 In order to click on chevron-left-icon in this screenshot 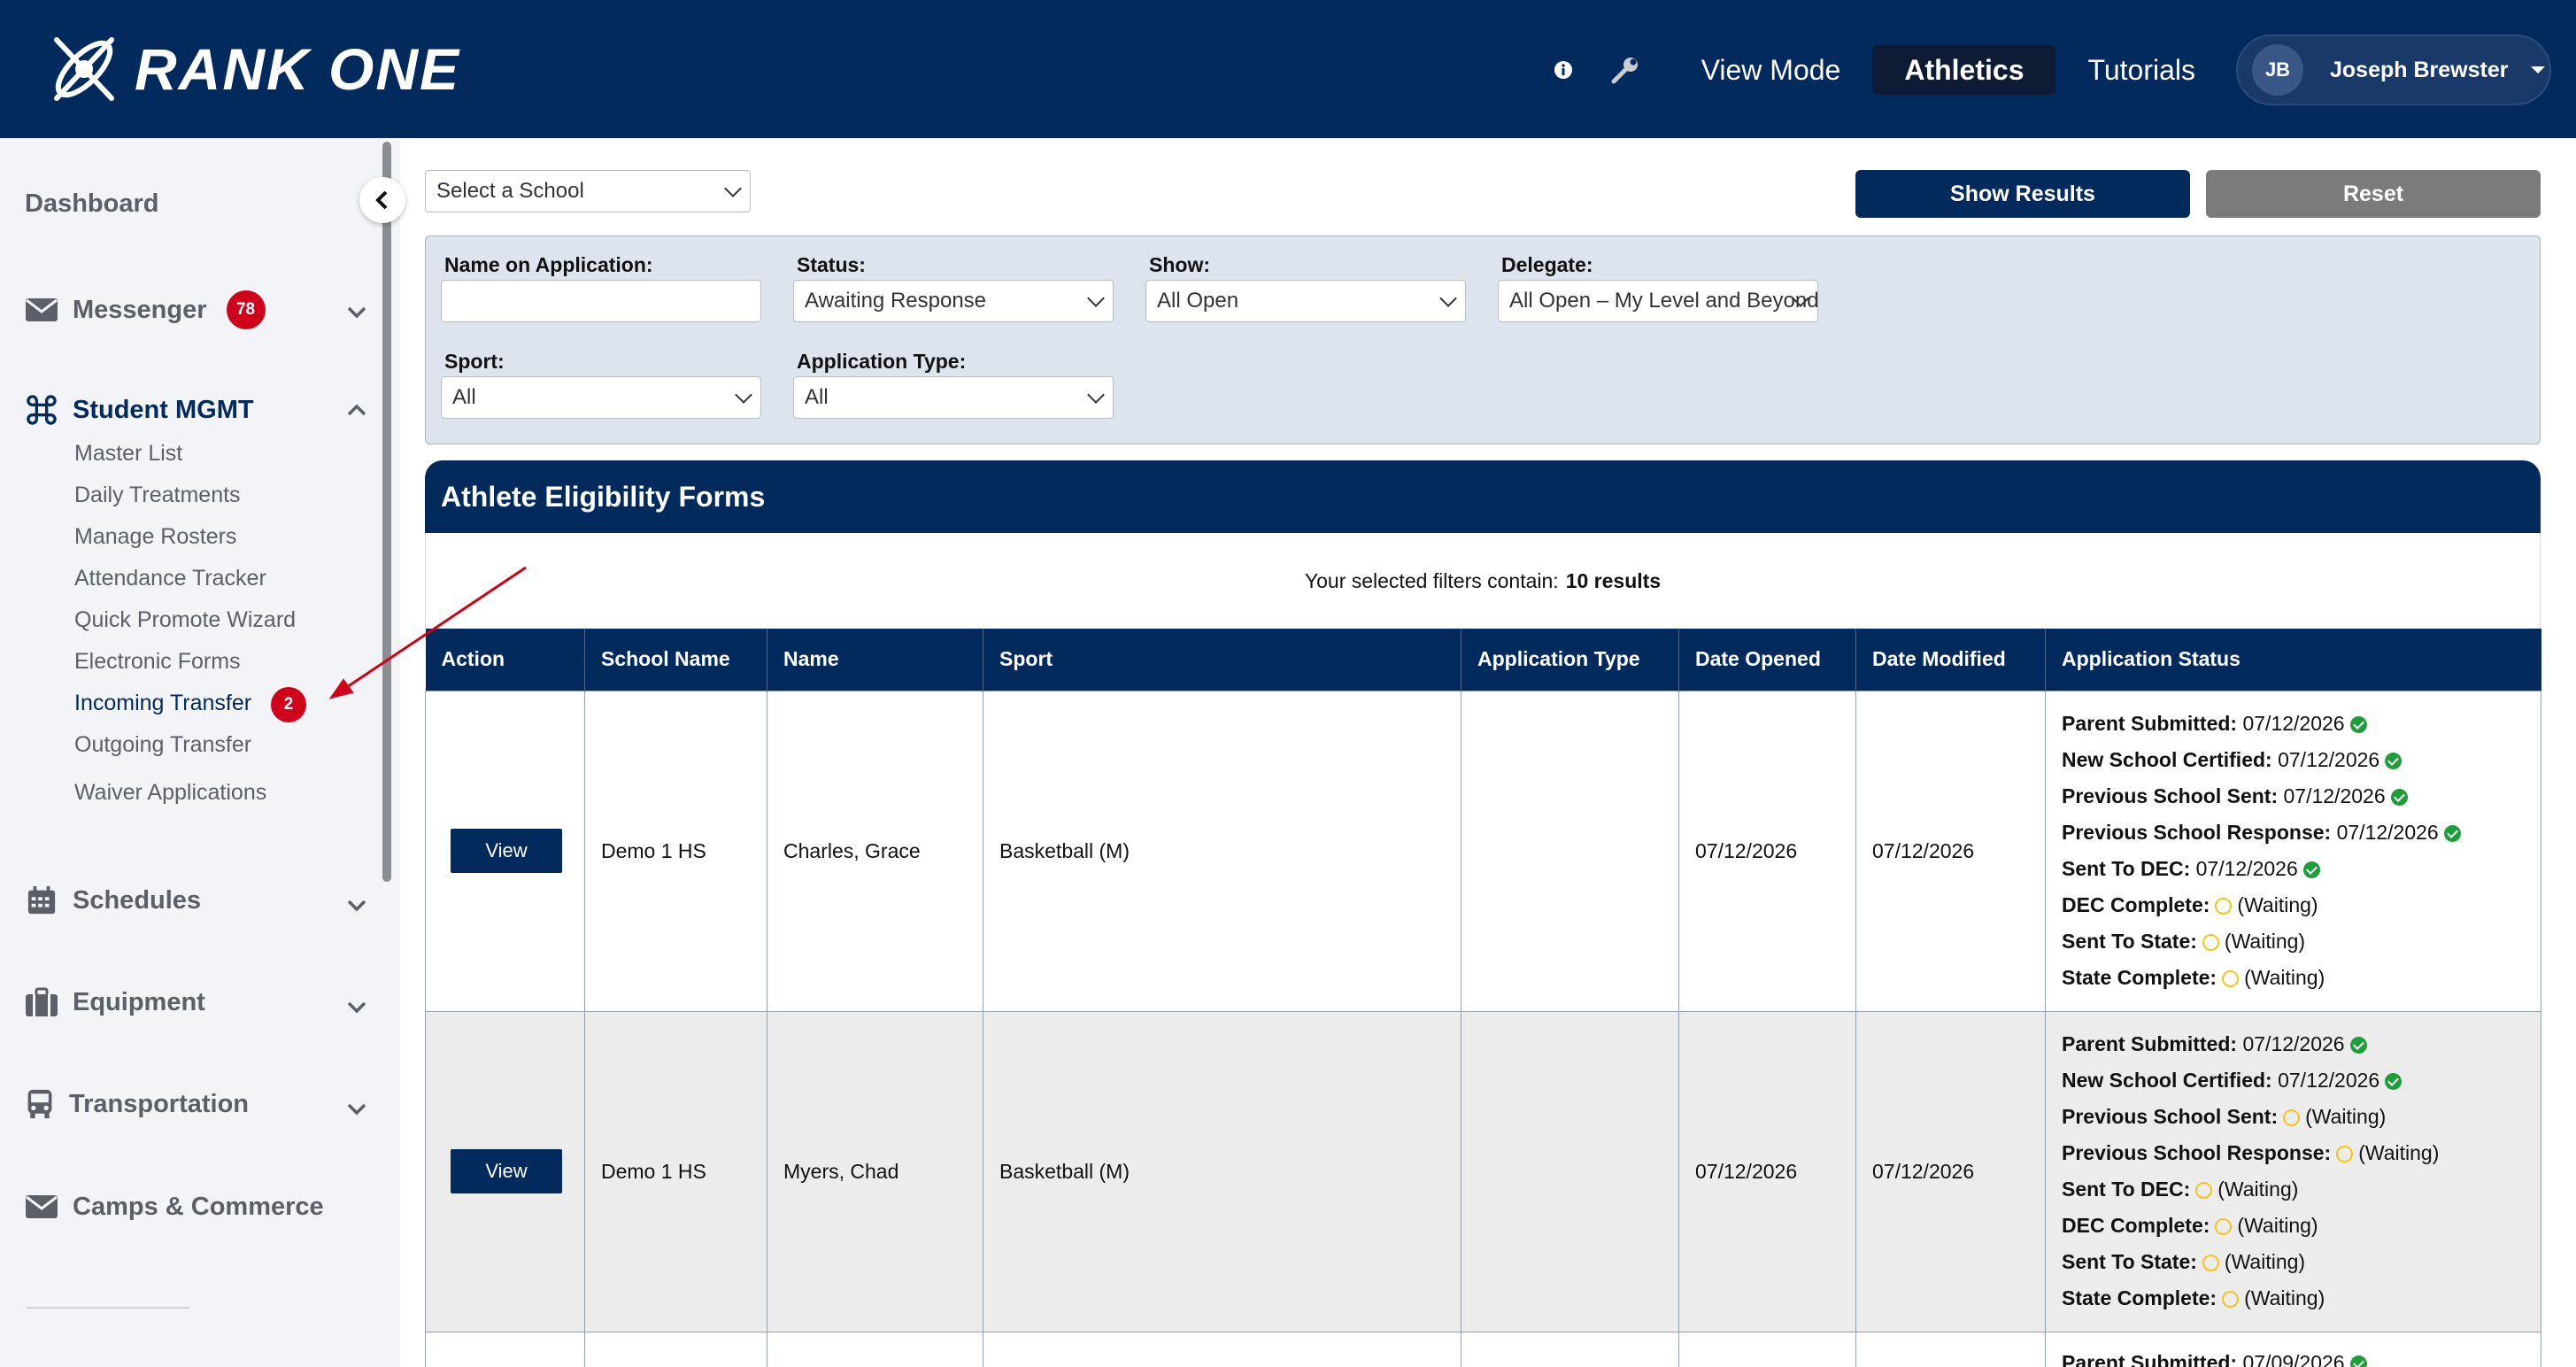, I will do `click(381, 200)`.